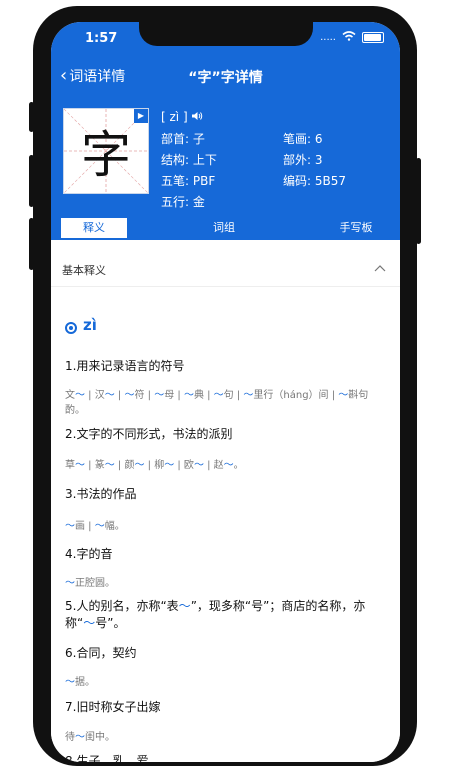 The width and height of the screenshot is (450, 766). I want to click on definition-6: 6.合同，契约, so click(101, 653).